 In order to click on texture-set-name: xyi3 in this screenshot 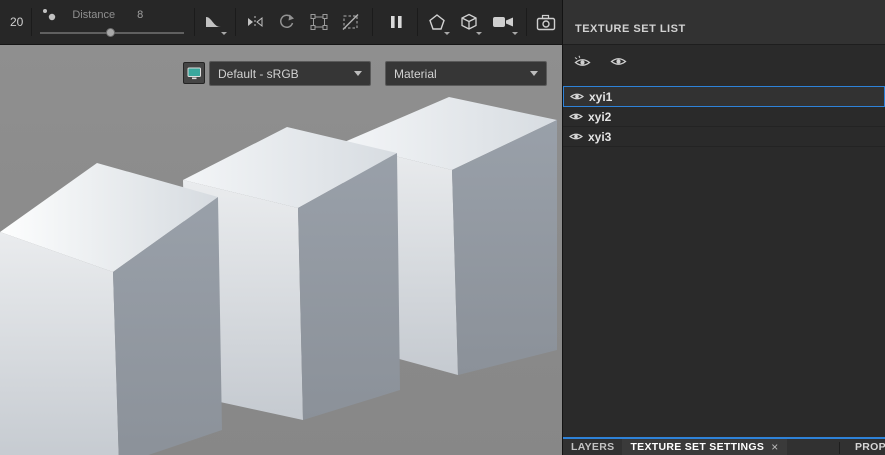, I will do `click(600, 136)`.